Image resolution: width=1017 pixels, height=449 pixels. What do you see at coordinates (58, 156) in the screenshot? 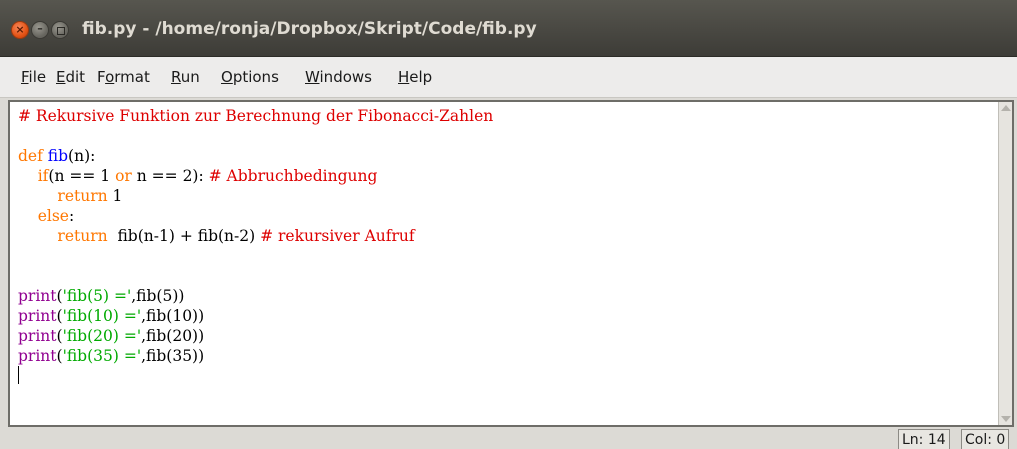
I see `code-token: fib` at bounding box center [58, 156].